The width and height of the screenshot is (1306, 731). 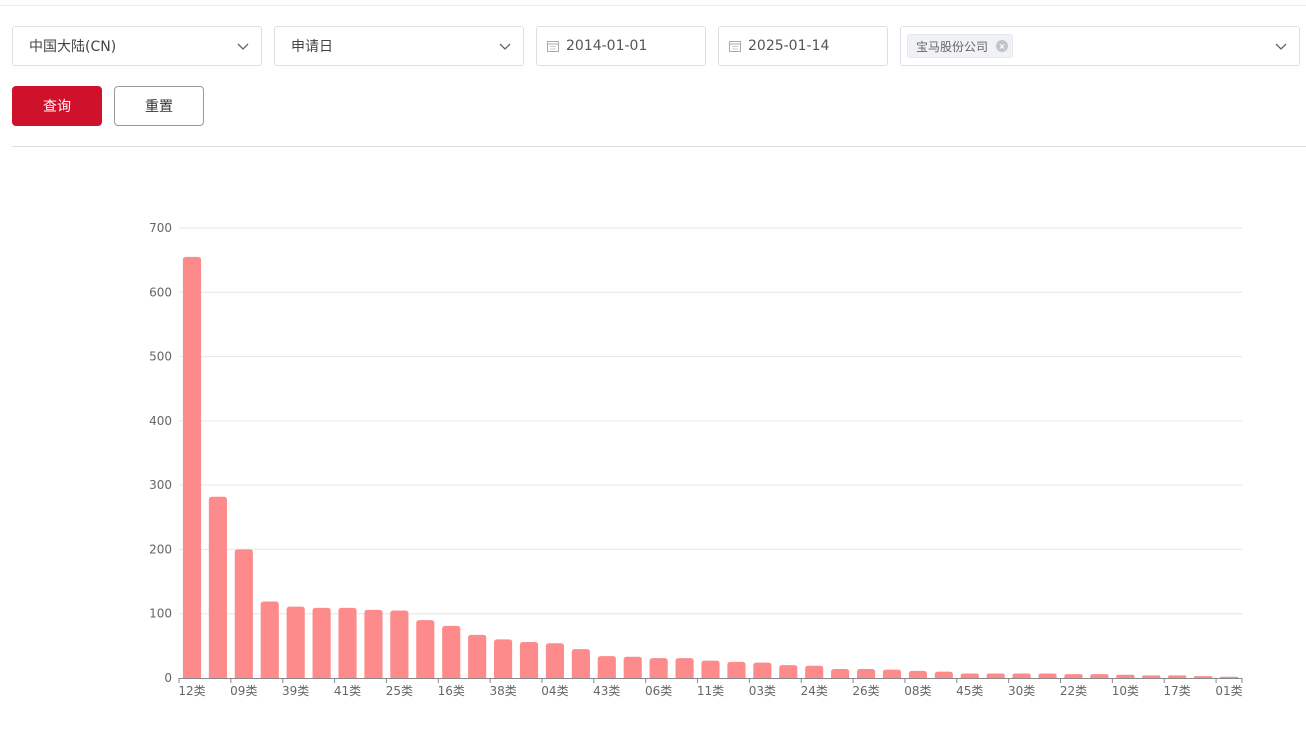 I want to click on x-tick-label: 30类, so click(x=1021, y=691).